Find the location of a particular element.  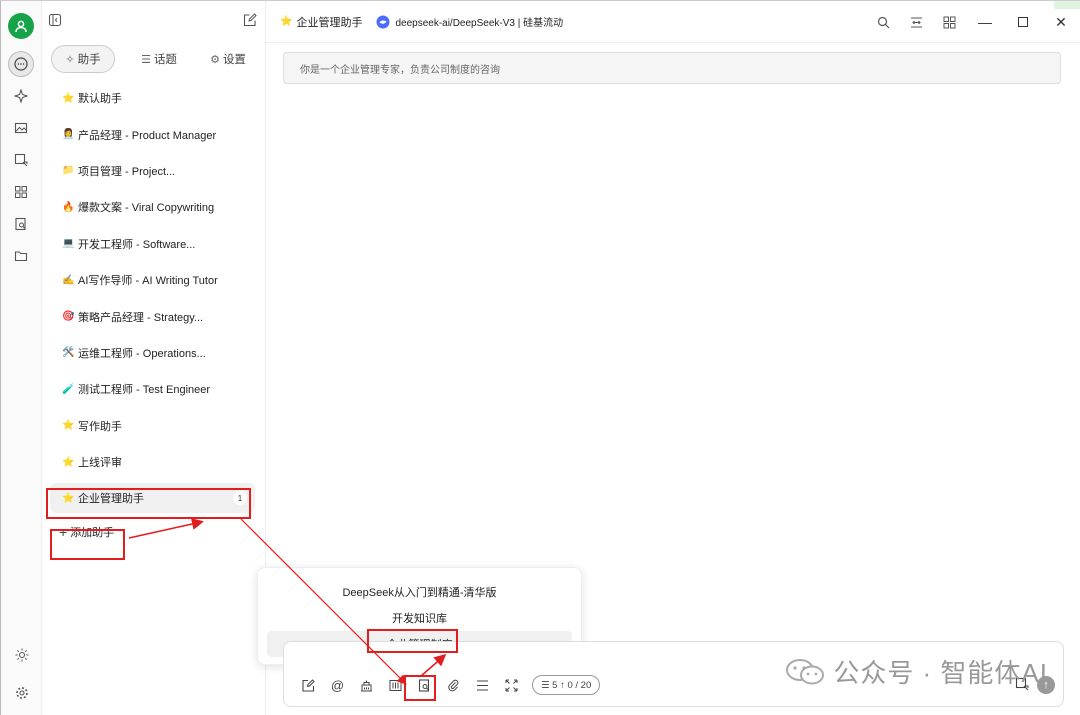

arrow-add-to-selected is located at coordinates (166, 528).